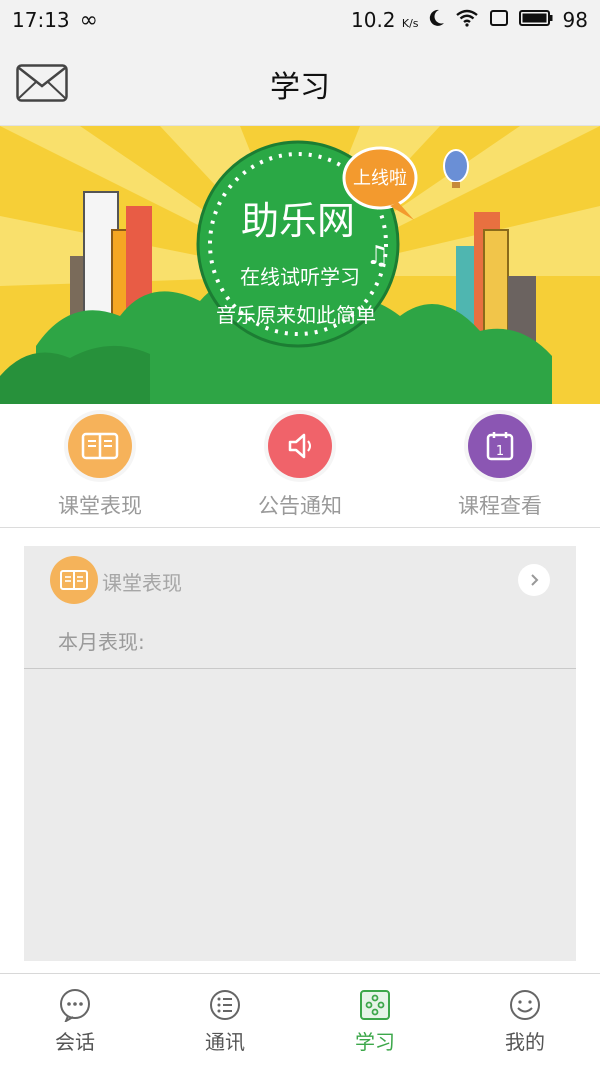 Image resolution: width=600 pixels, height=1067 pixels. Describe the element at coordinates (375, 1042) in the screenshot. I see `tab-label: 学习` at that location.